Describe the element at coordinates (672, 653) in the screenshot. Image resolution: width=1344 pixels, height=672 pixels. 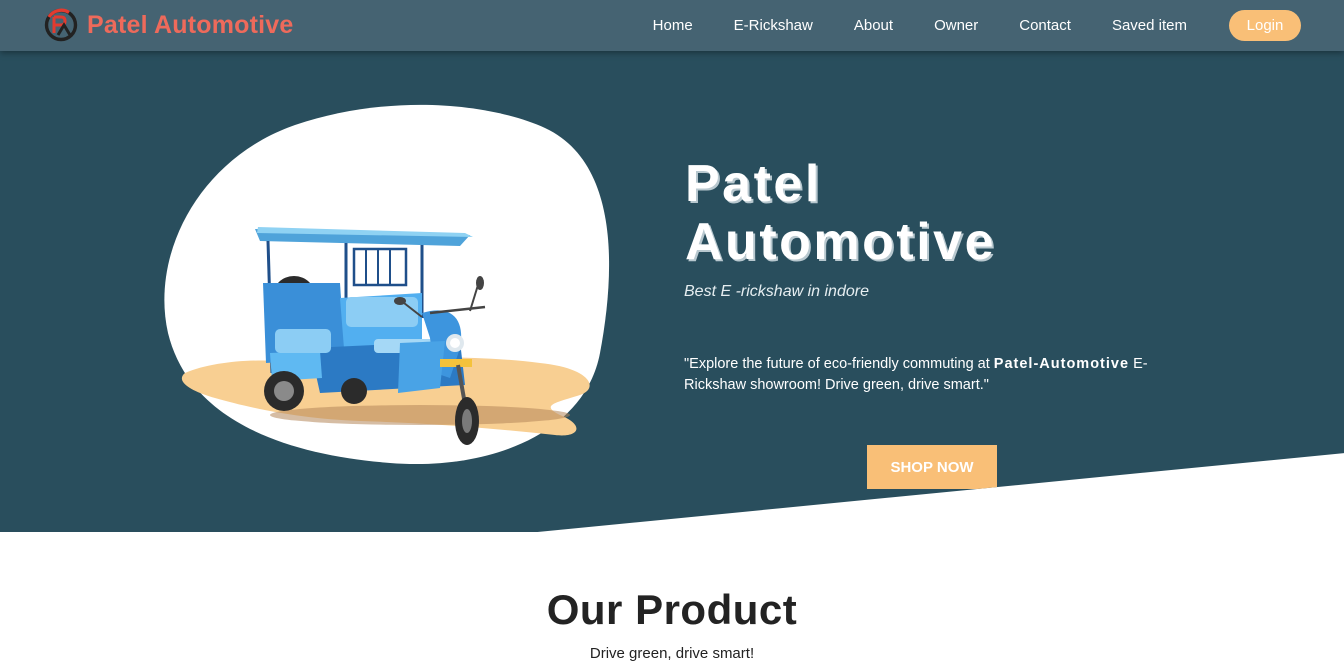
I see `product-section-subtitle: Drive green, drive smart!` at that location.